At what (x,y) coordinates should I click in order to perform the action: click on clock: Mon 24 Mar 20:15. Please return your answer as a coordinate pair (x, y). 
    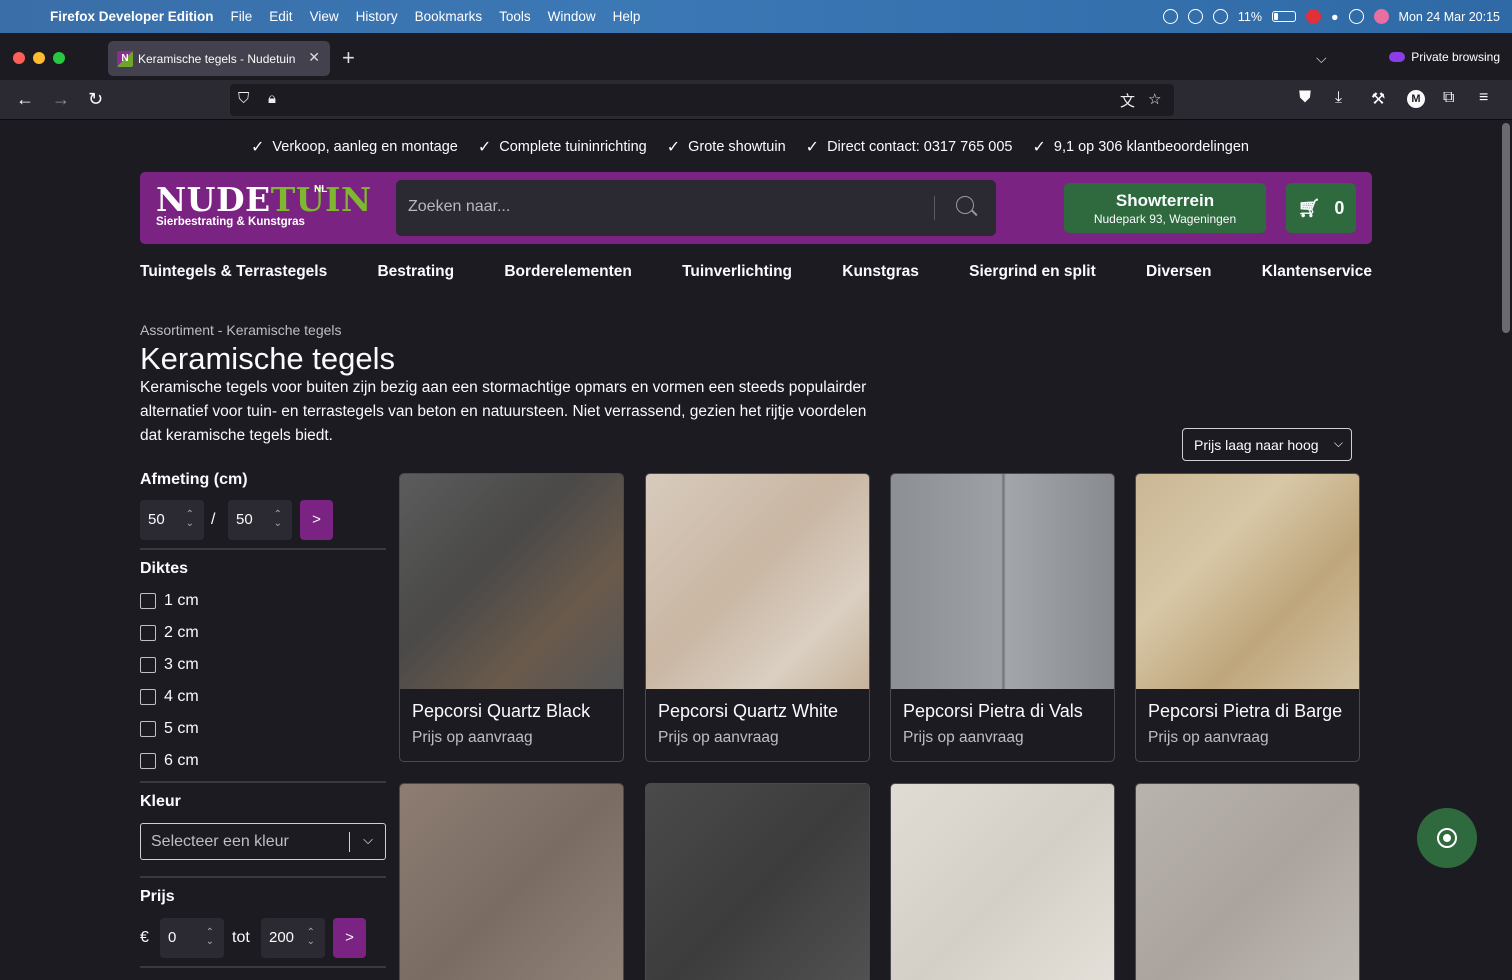
    Looking at the image, I should click on (1449, 17).